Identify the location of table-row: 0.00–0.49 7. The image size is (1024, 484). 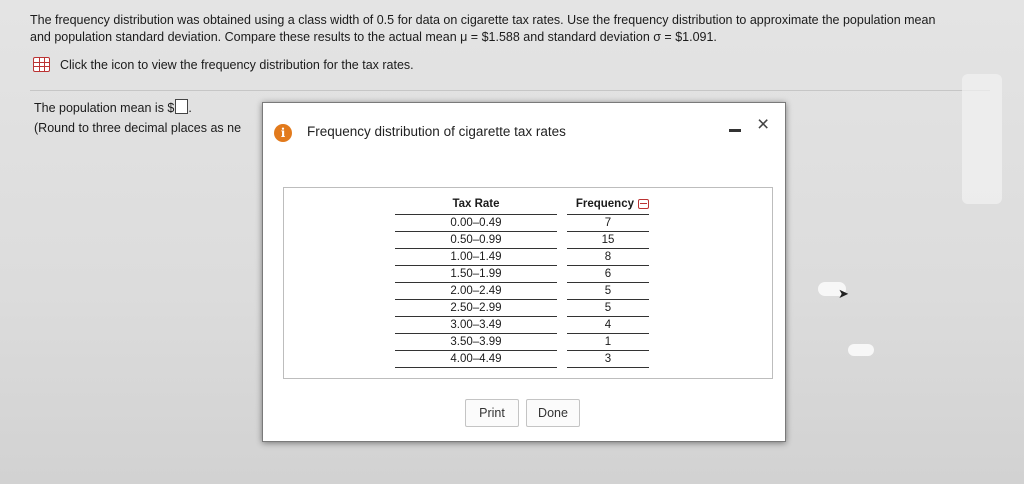
(522, 223).